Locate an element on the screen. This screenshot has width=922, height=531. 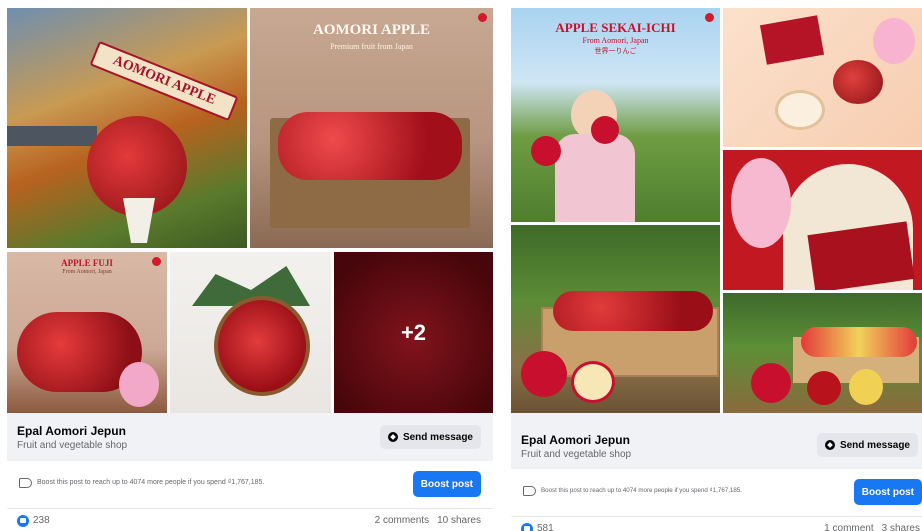
yellow-apple is located at coordinates (866, 387).